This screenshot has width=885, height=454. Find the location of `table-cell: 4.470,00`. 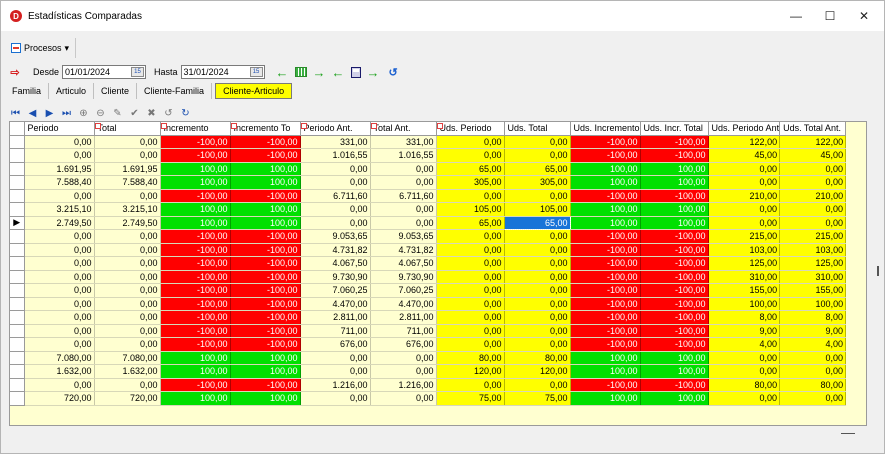

table-cell: 4.470,00 is located at coordinates (403, 304).